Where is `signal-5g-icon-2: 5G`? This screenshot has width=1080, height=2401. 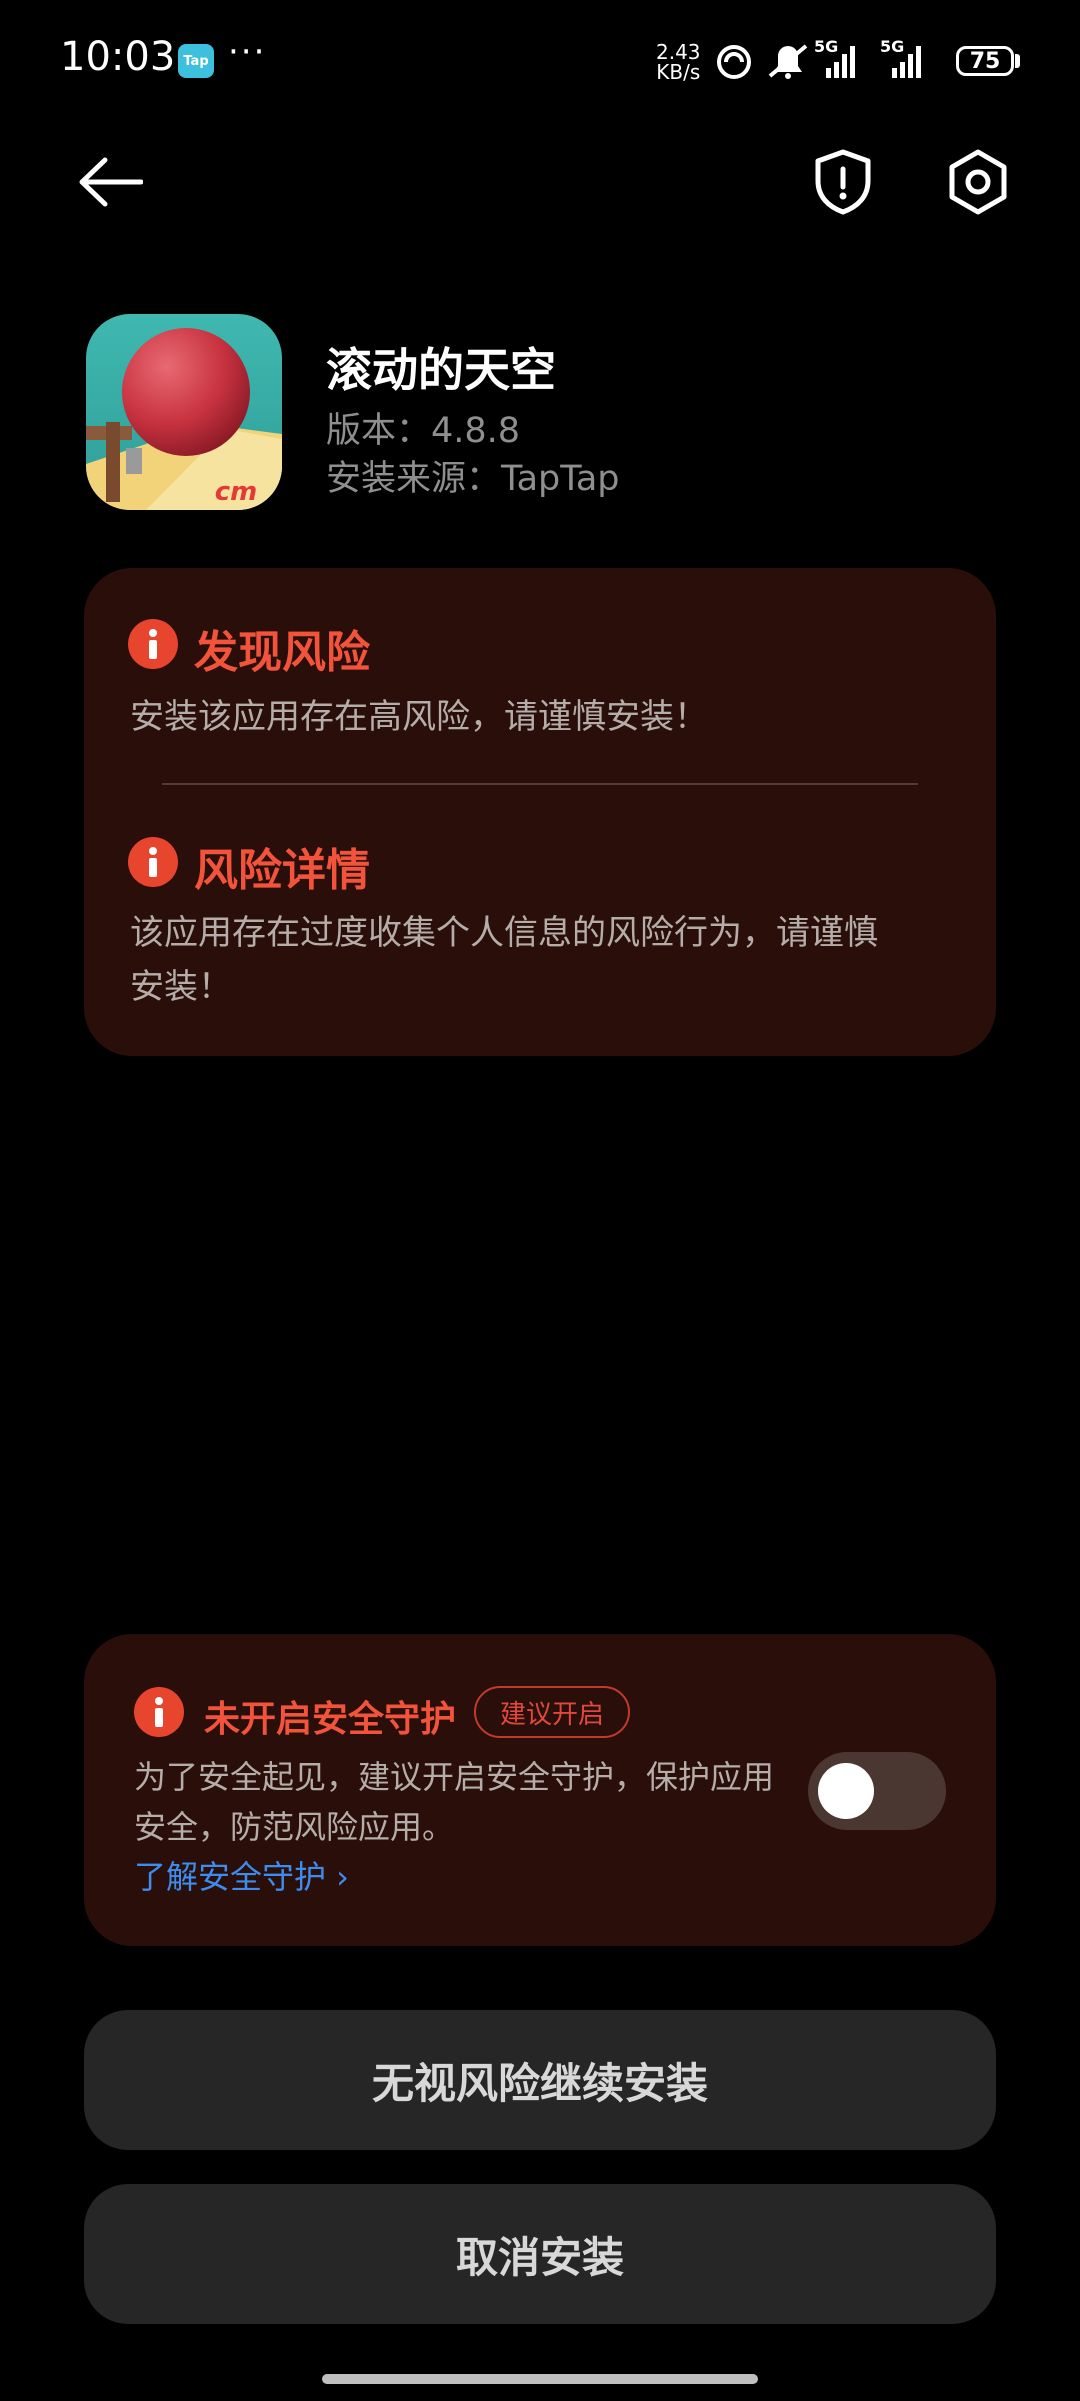 signal-5g-icon-2: 5G is located at coordinates (900, 57).